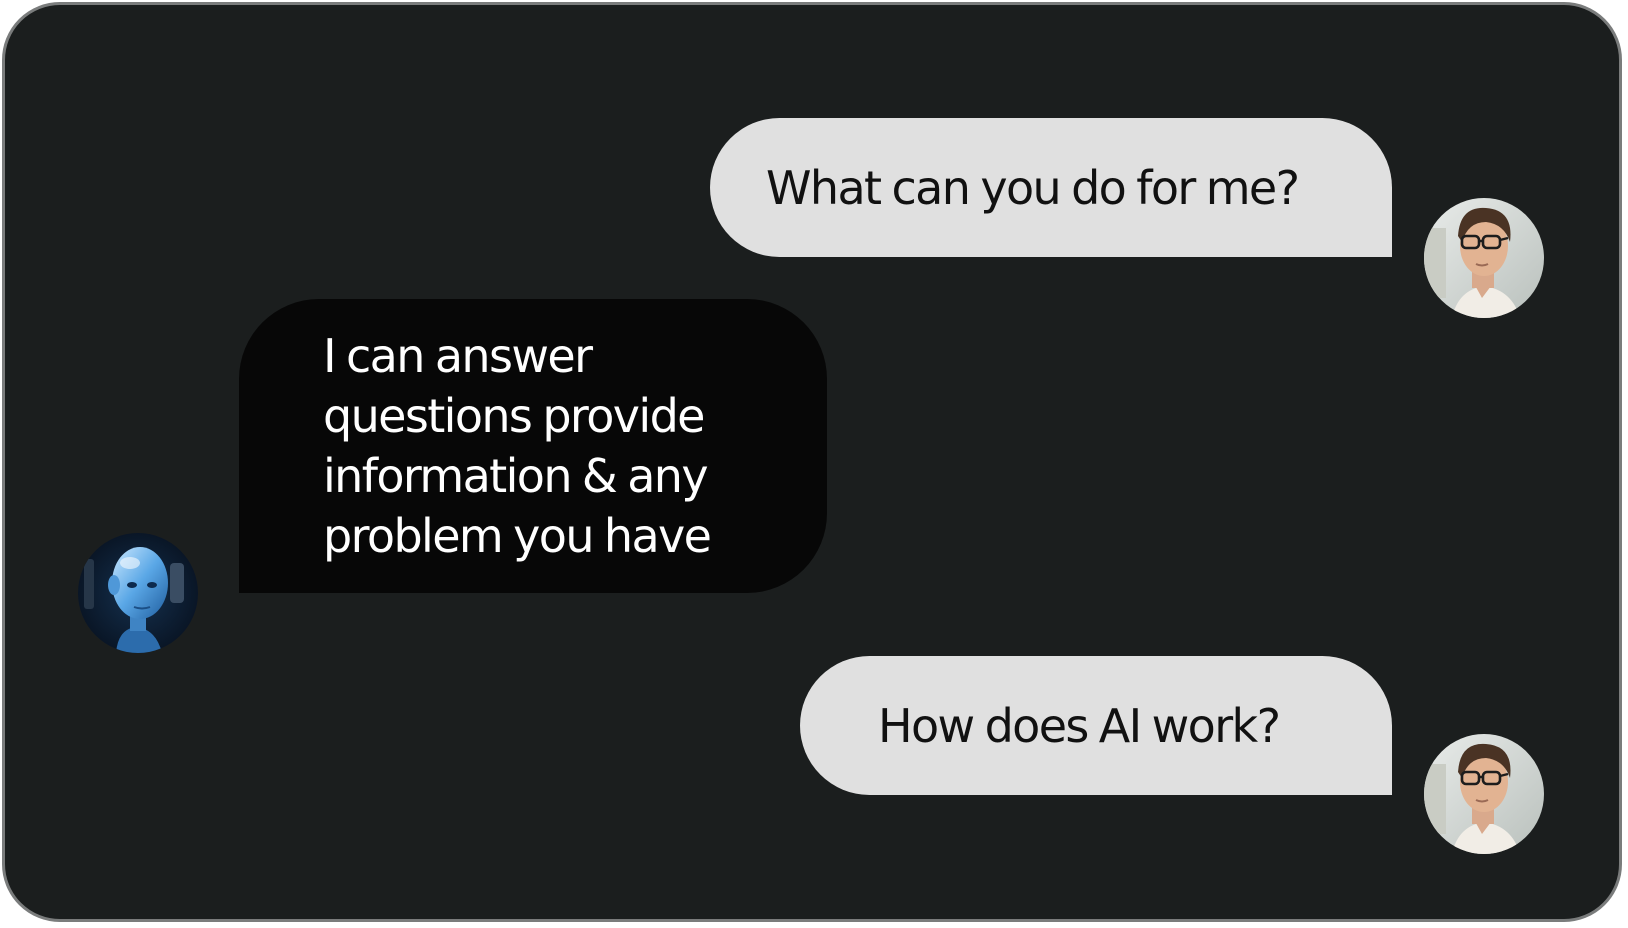 This screenshot has height=928, width=1628. I want to click on user-message-bubble: How does AI work?, so click(1096, 725).